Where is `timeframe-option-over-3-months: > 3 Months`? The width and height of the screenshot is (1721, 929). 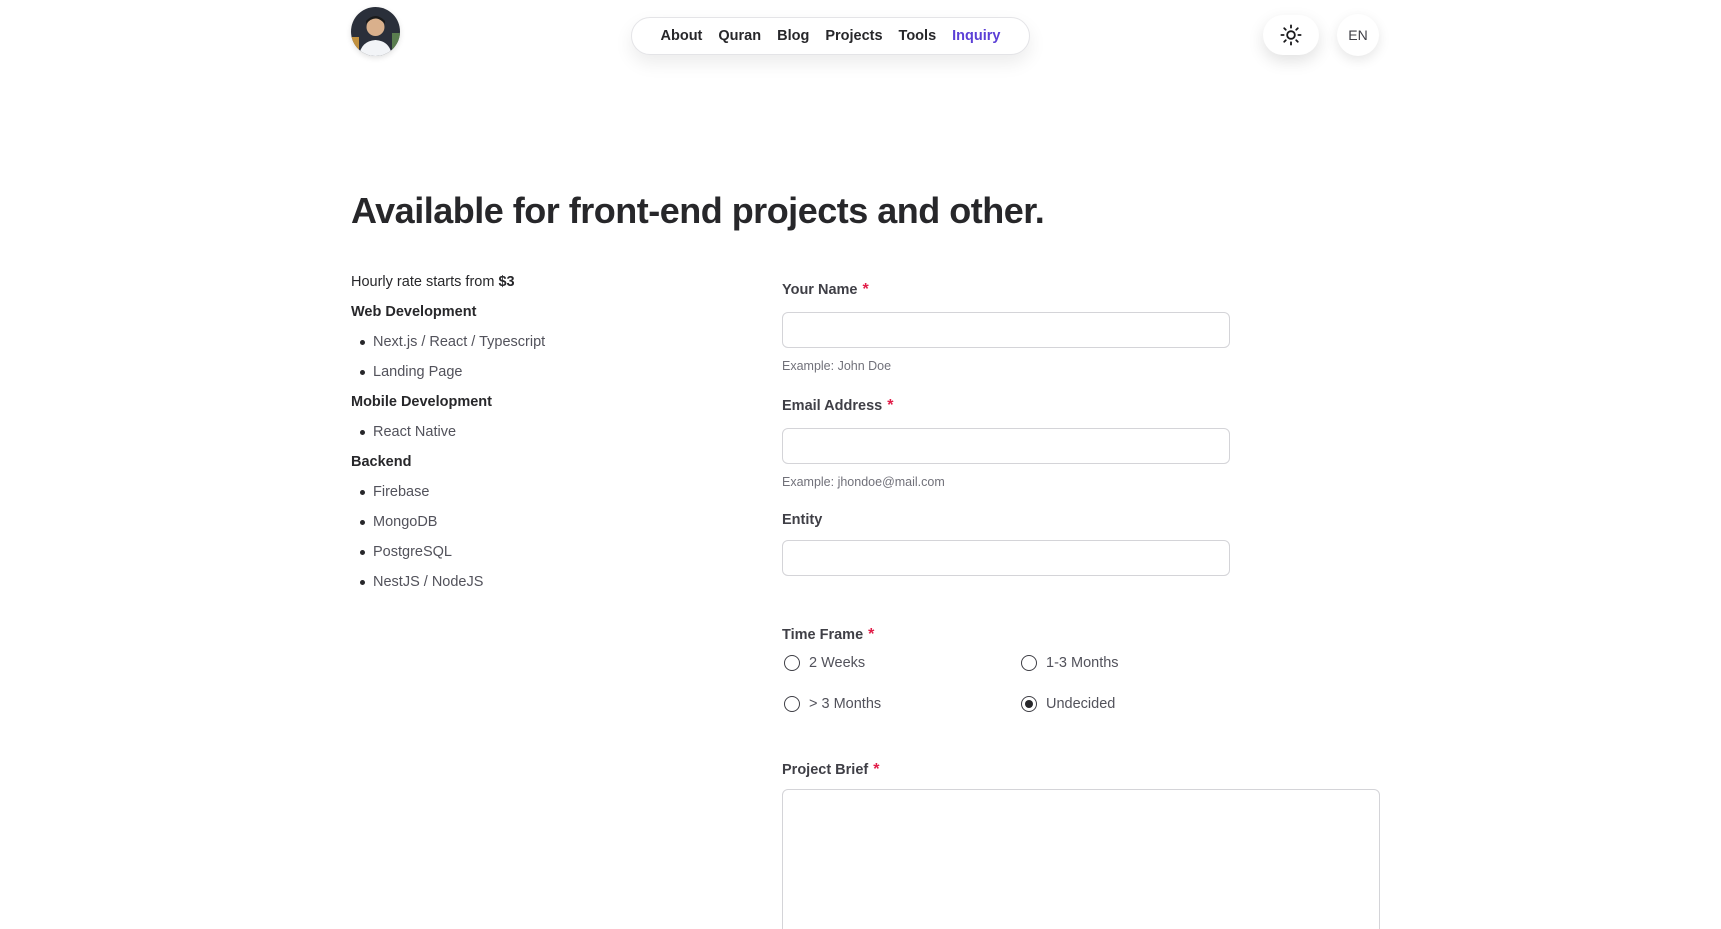 timeframe-option-over-3-months: > 3 Months is located at coordinates (832, 704).